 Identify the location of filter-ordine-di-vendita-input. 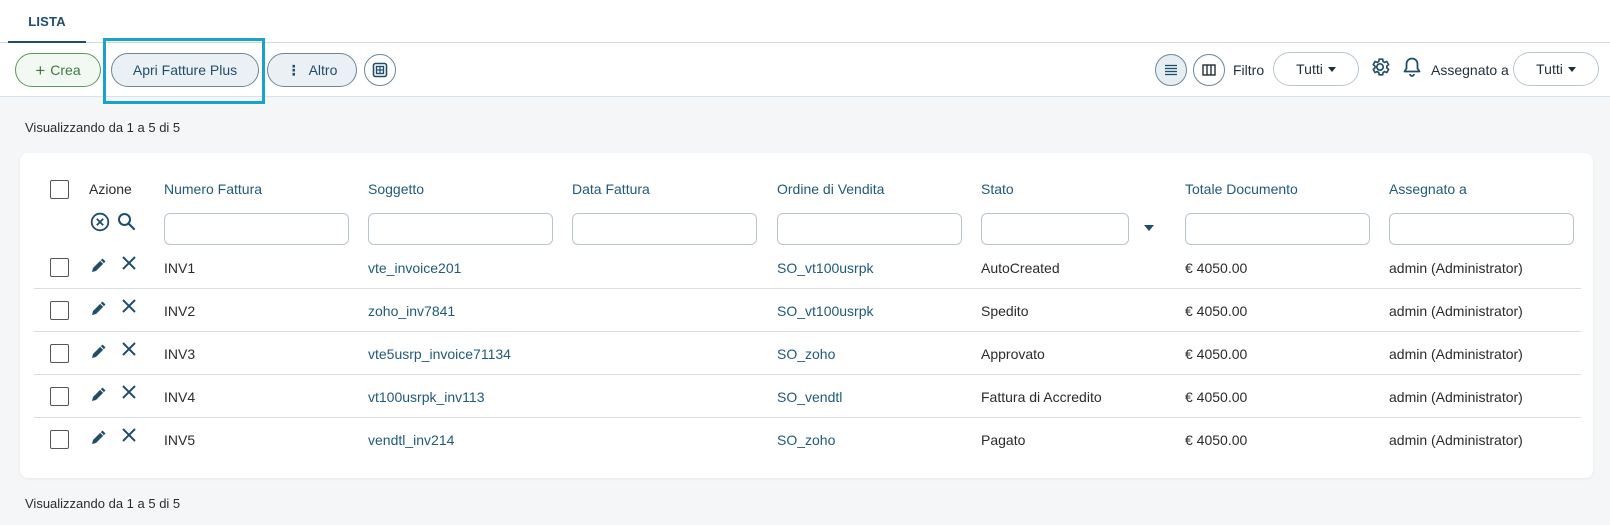
(869, 229).